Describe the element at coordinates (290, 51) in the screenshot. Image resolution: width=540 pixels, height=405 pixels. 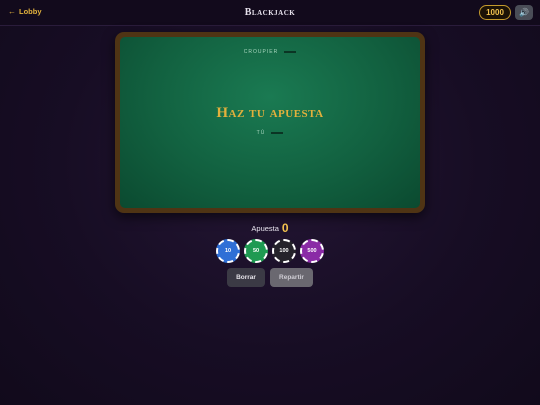
I see `dealer-score-placeholder` at that location.